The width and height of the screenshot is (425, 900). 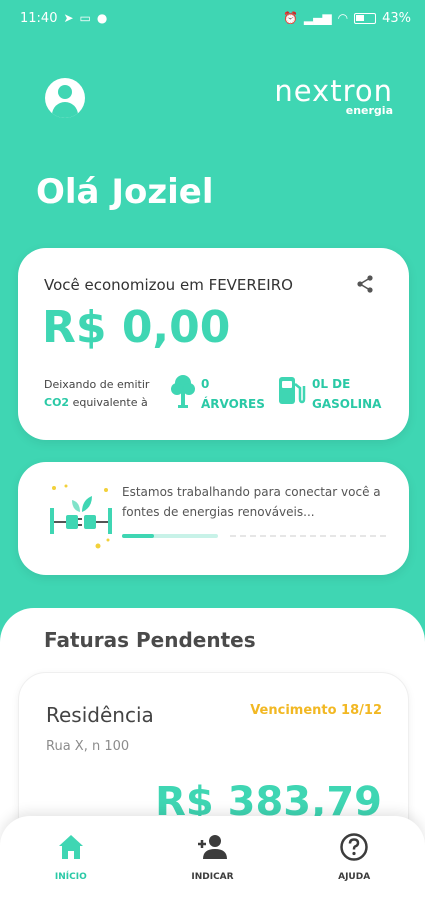 I want to click on greeting-title: Olá Joziel, so click(x=125, y=192).